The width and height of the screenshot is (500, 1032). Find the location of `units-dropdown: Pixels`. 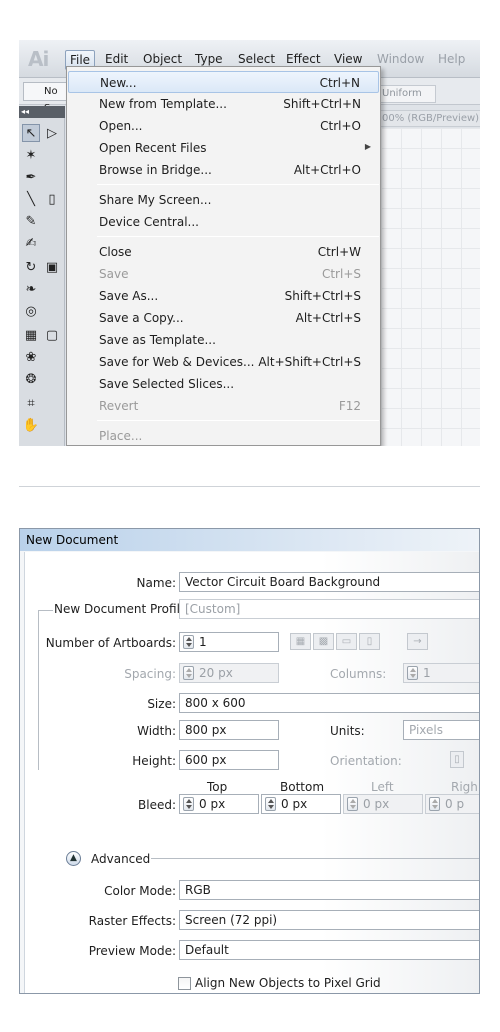

units-dropdown: Pixels is located at coordinates (441, 730).